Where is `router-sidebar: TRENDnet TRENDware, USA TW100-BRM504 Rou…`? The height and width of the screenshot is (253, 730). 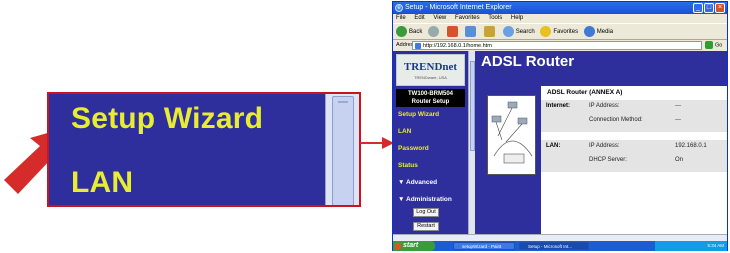
router-sidebar: TRENDnet TRENDware, USA TW100-BRM504 Rou… is located at coordinates (430, 142).